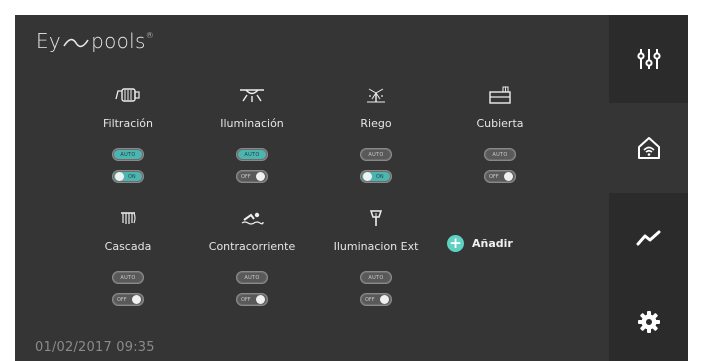 This screenshot has width=701, height=361. What do you see at coordinates (376, 146) in the screenshot?
I see `device-riego: Riego AUTO ON` at bounding box center [376, 146].